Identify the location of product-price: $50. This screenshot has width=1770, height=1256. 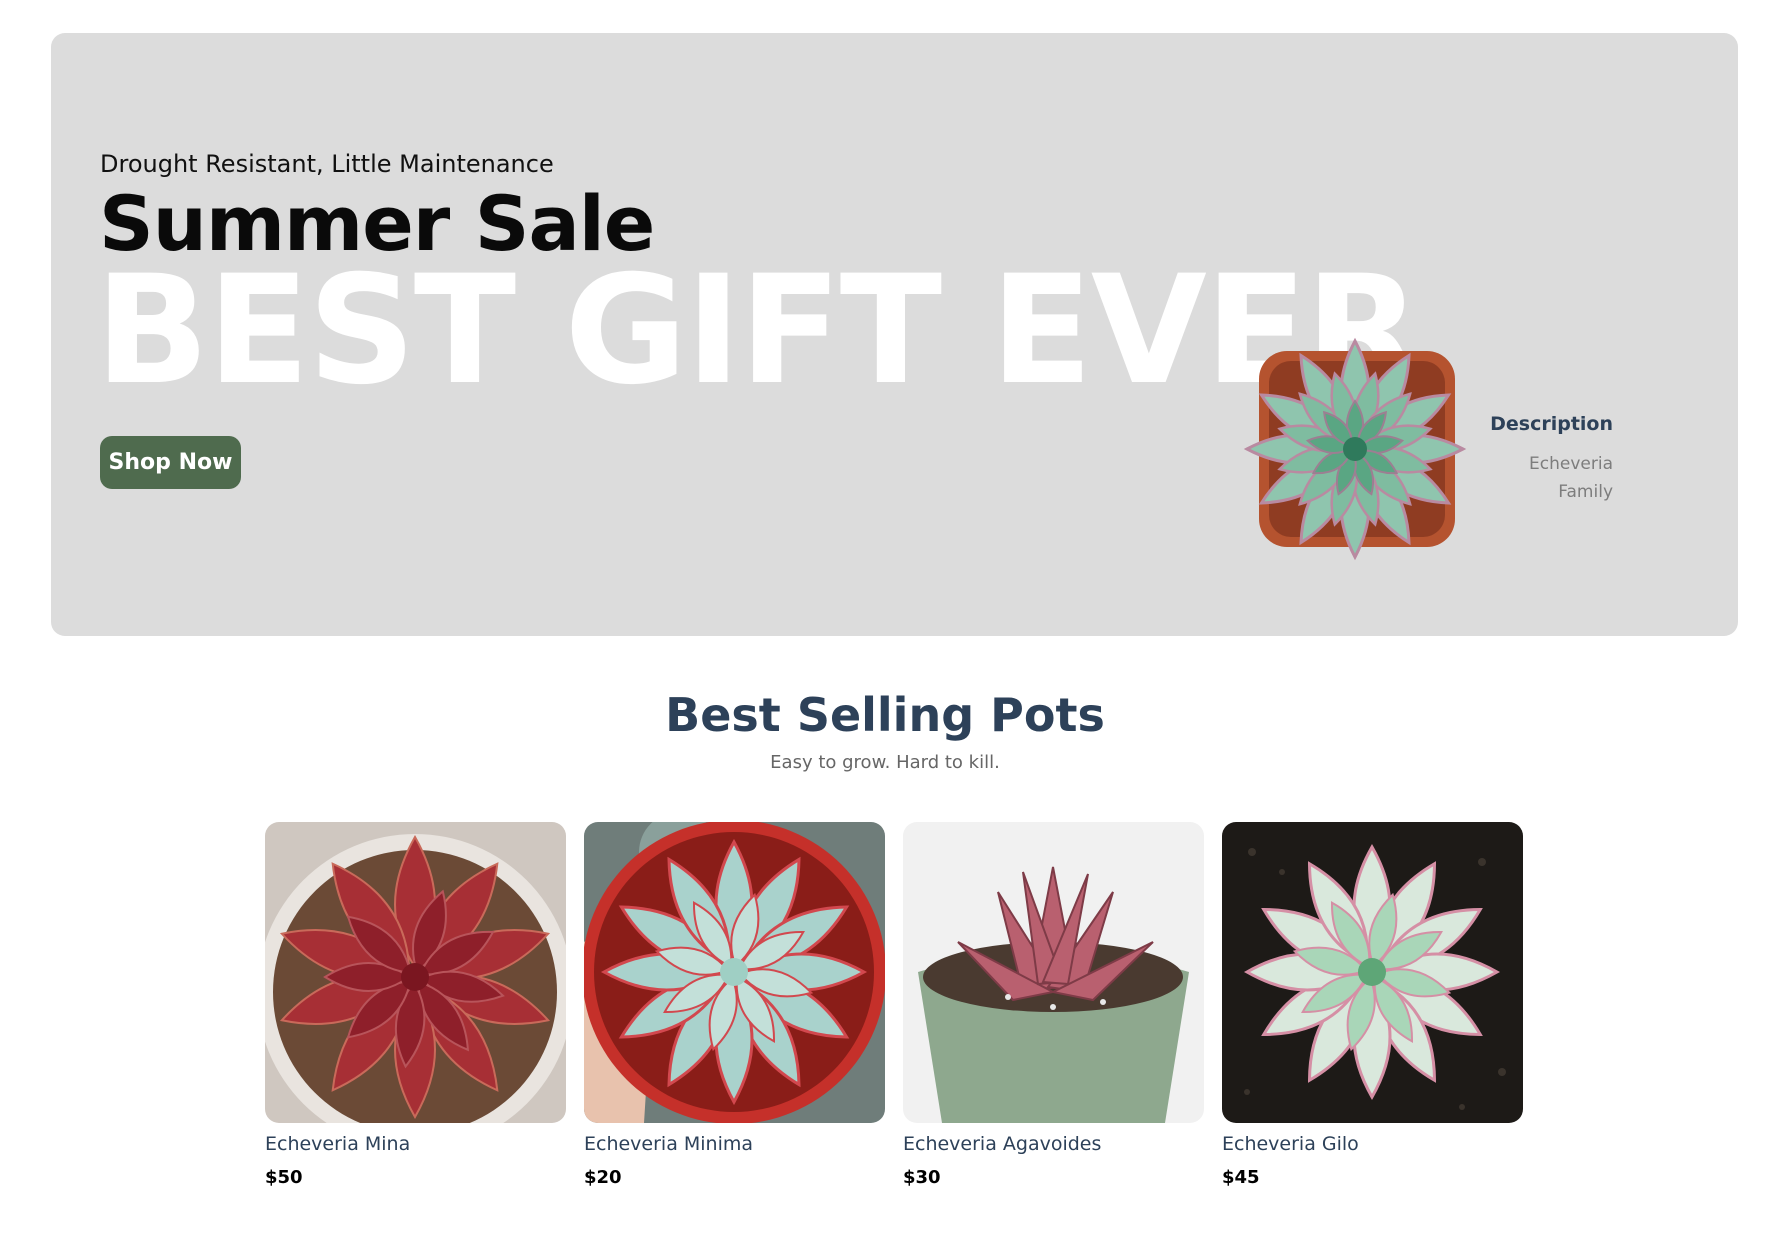
(284, 1177).